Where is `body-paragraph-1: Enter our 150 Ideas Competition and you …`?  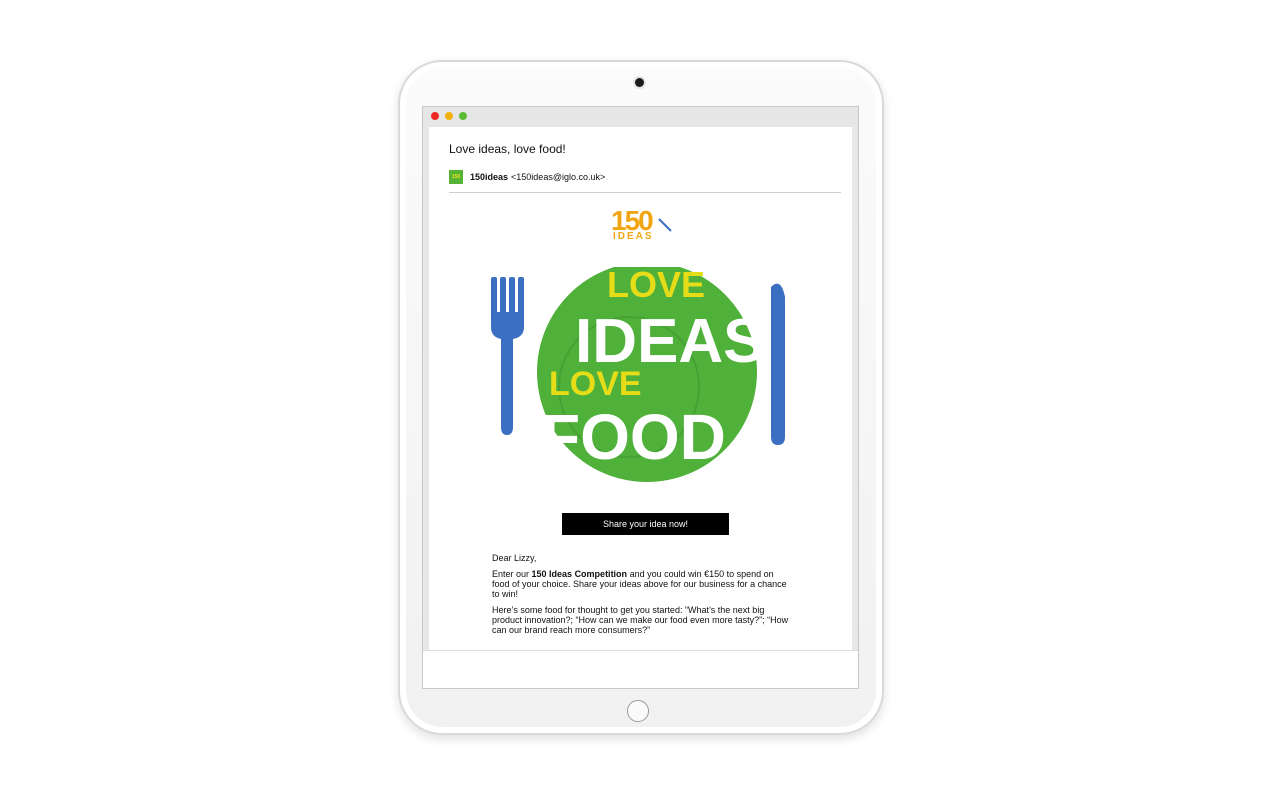
body-paragraph-1: Enter our 150 Ideas Competition and you … is located at coordinates (642, 584).